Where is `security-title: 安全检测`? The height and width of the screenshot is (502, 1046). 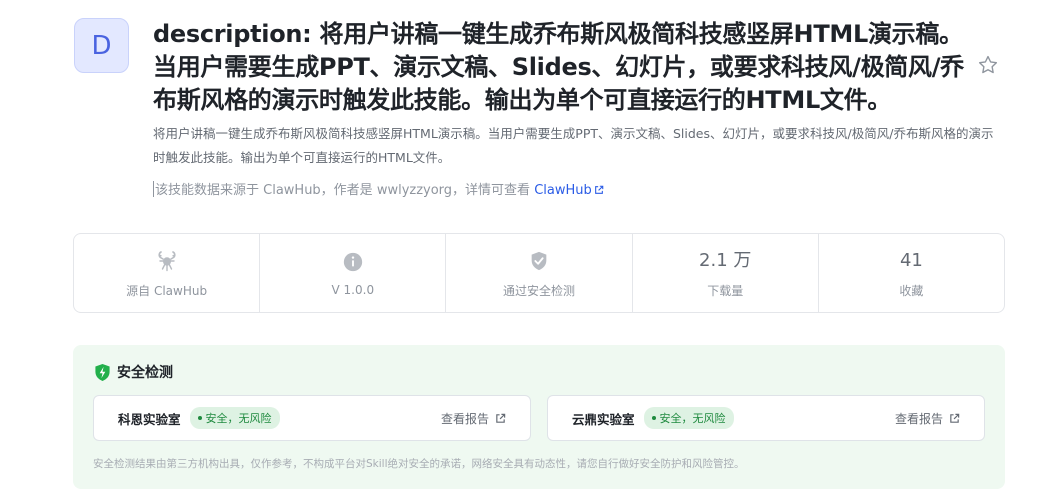
security-title: 安全检测 is located at coordinates (145, 373).